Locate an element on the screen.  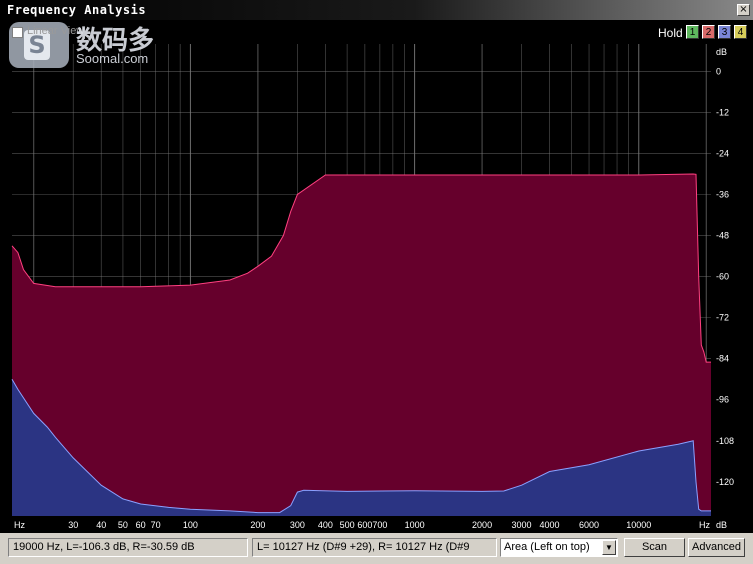
watermark-text-en: Soomal.com is located at coordinates (112, 58).